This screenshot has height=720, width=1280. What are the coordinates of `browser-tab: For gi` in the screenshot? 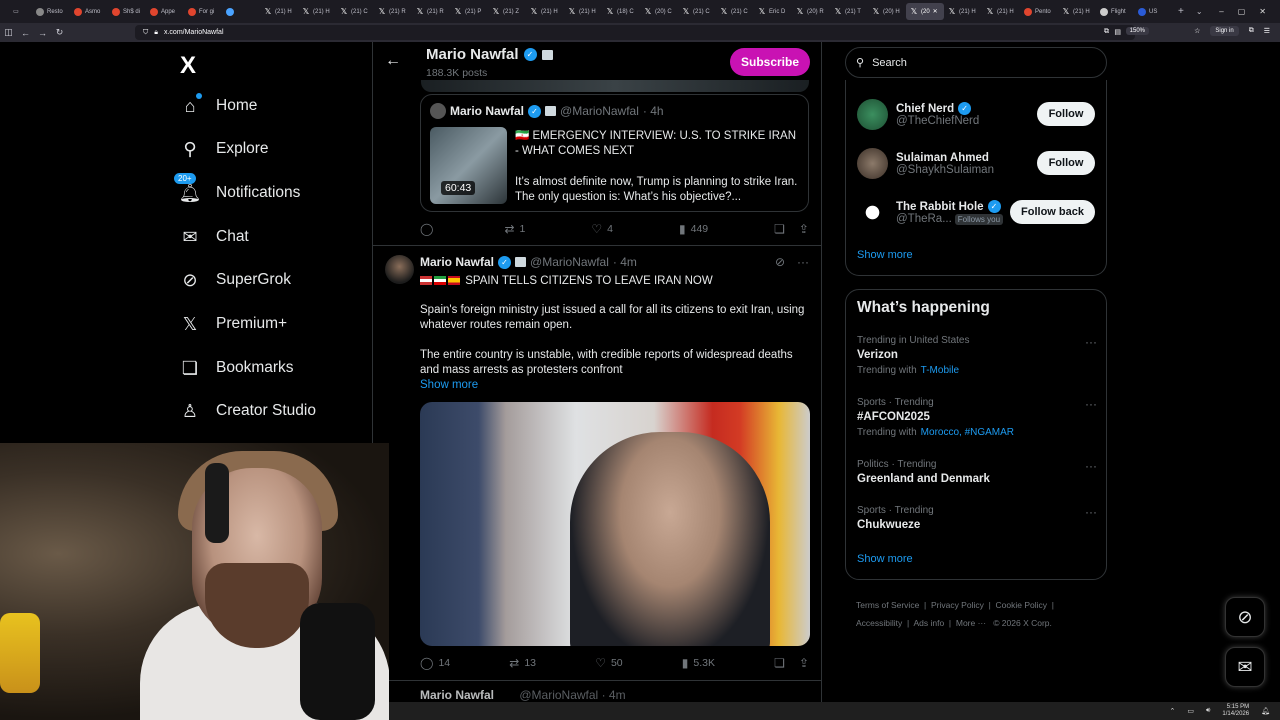 It's located at (203, 11).